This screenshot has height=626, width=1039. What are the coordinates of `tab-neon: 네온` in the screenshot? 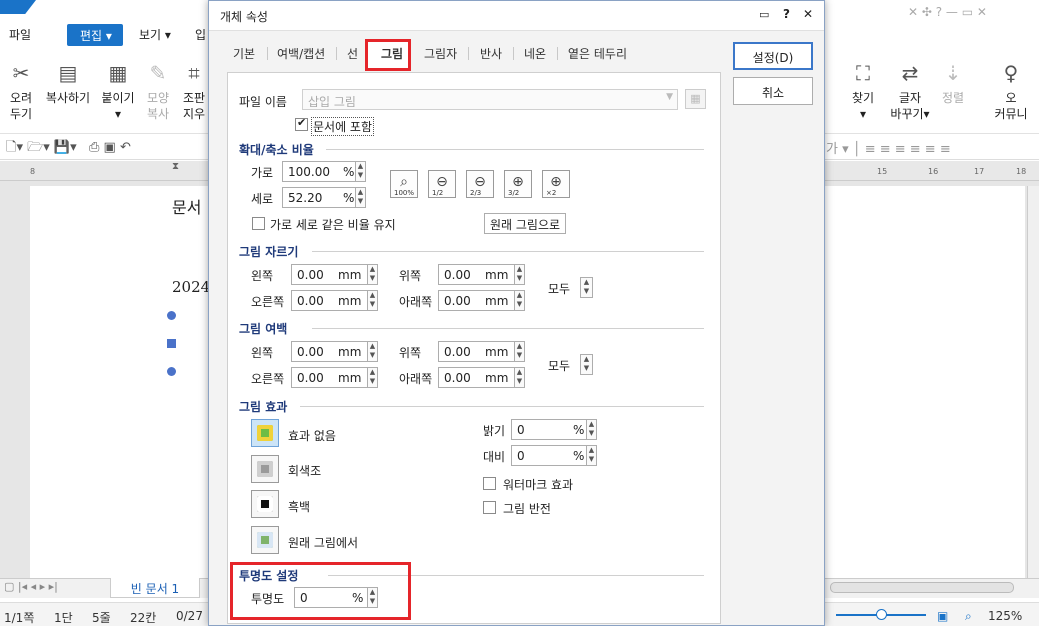 It's located at (535, 53).